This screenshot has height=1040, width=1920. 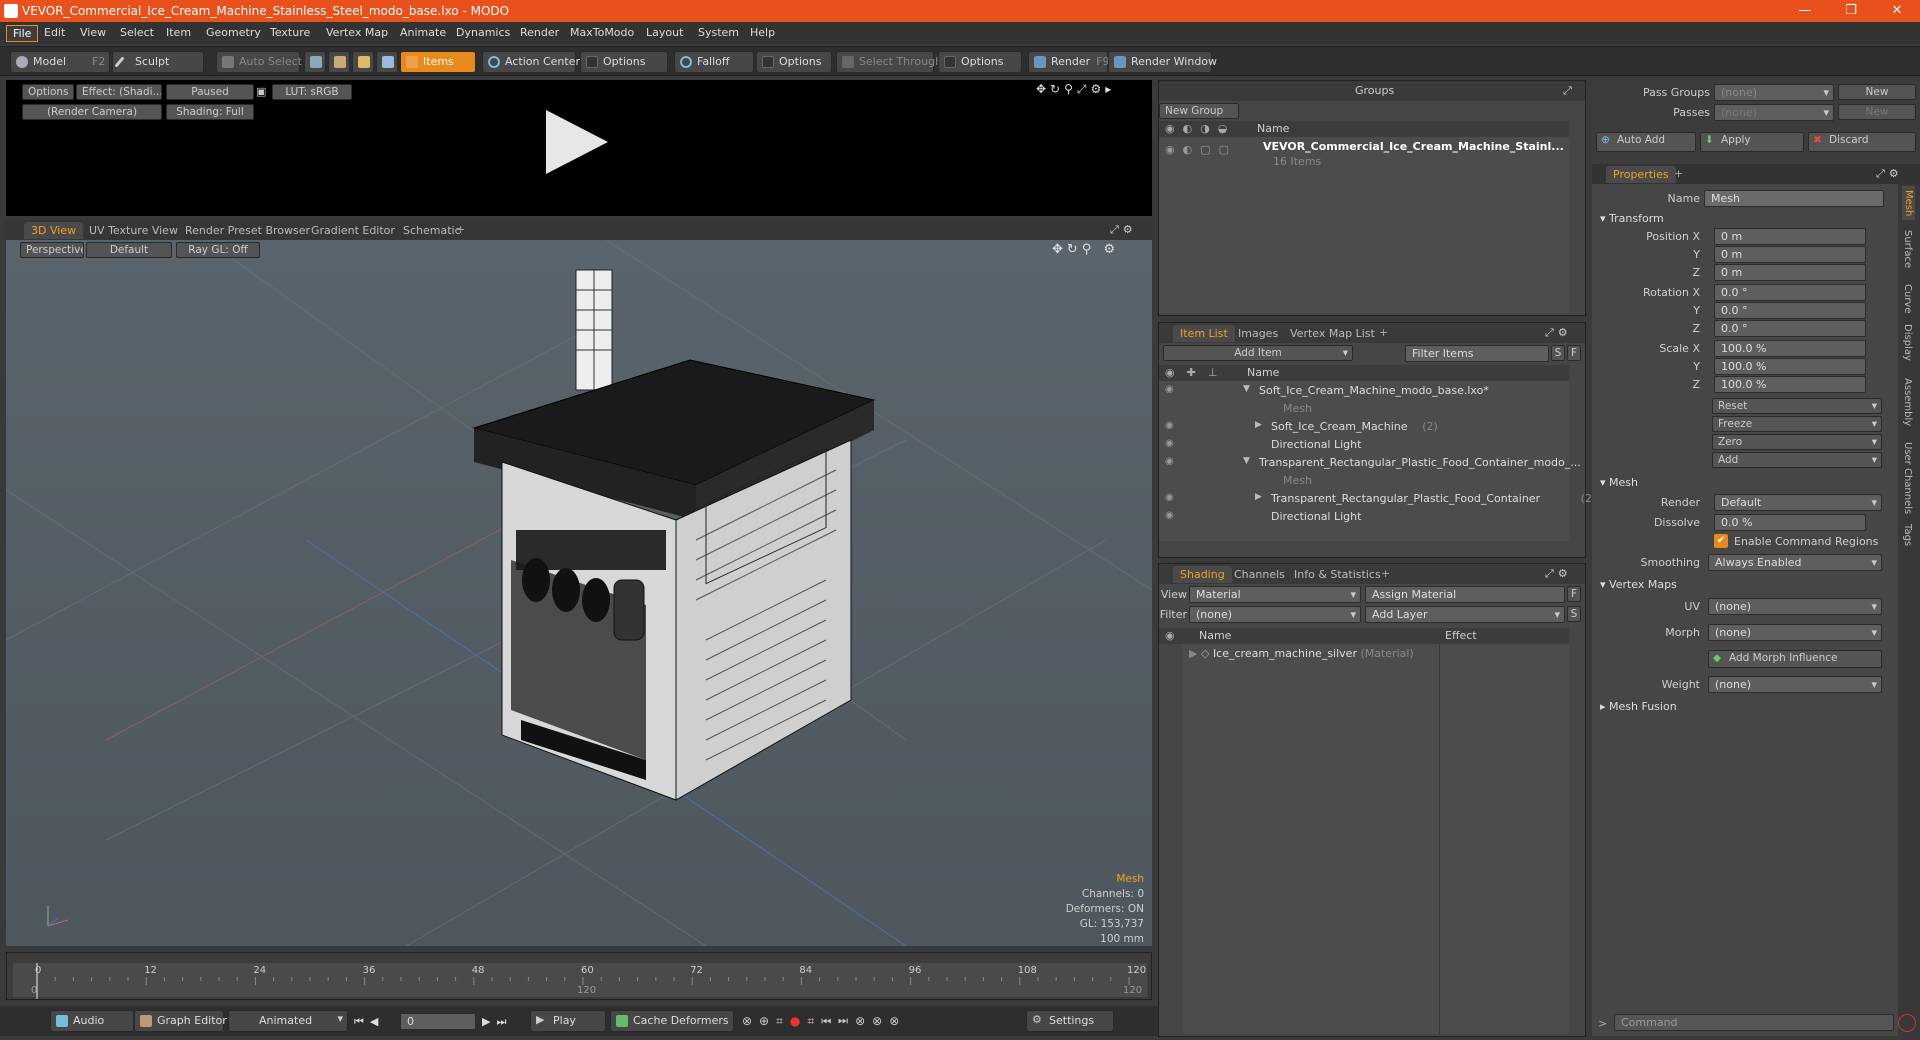 What do you see at coordinates (357, 33) in the screenshot?
I see `menu-vertex-map: Vertex Map` at bounding box center [357, 33].